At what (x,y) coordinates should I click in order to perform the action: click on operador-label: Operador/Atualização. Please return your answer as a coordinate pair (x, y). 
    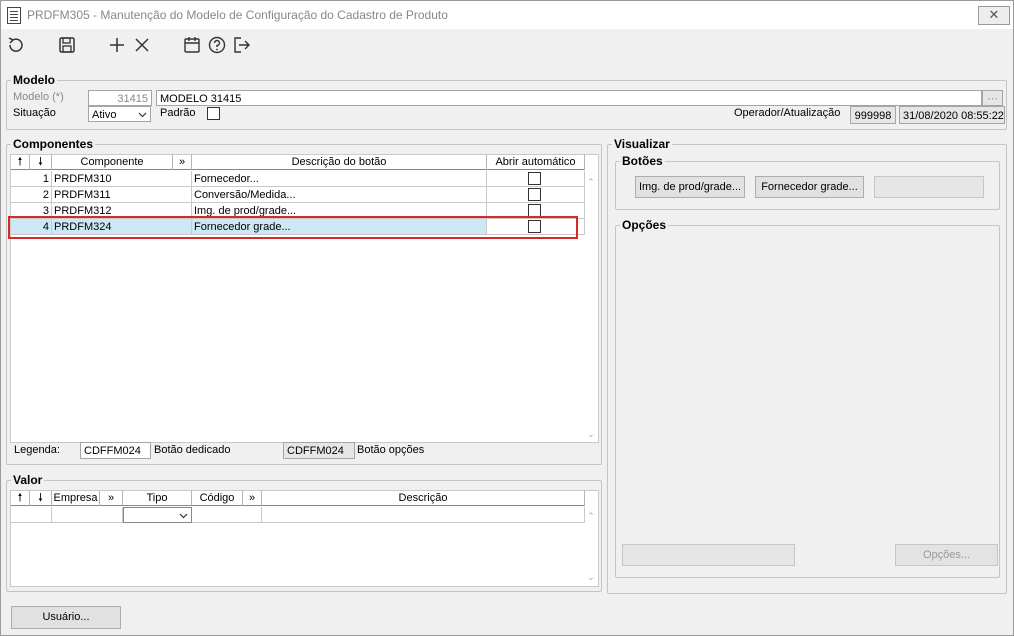
    Looking at the image, I should click on (787, 113).